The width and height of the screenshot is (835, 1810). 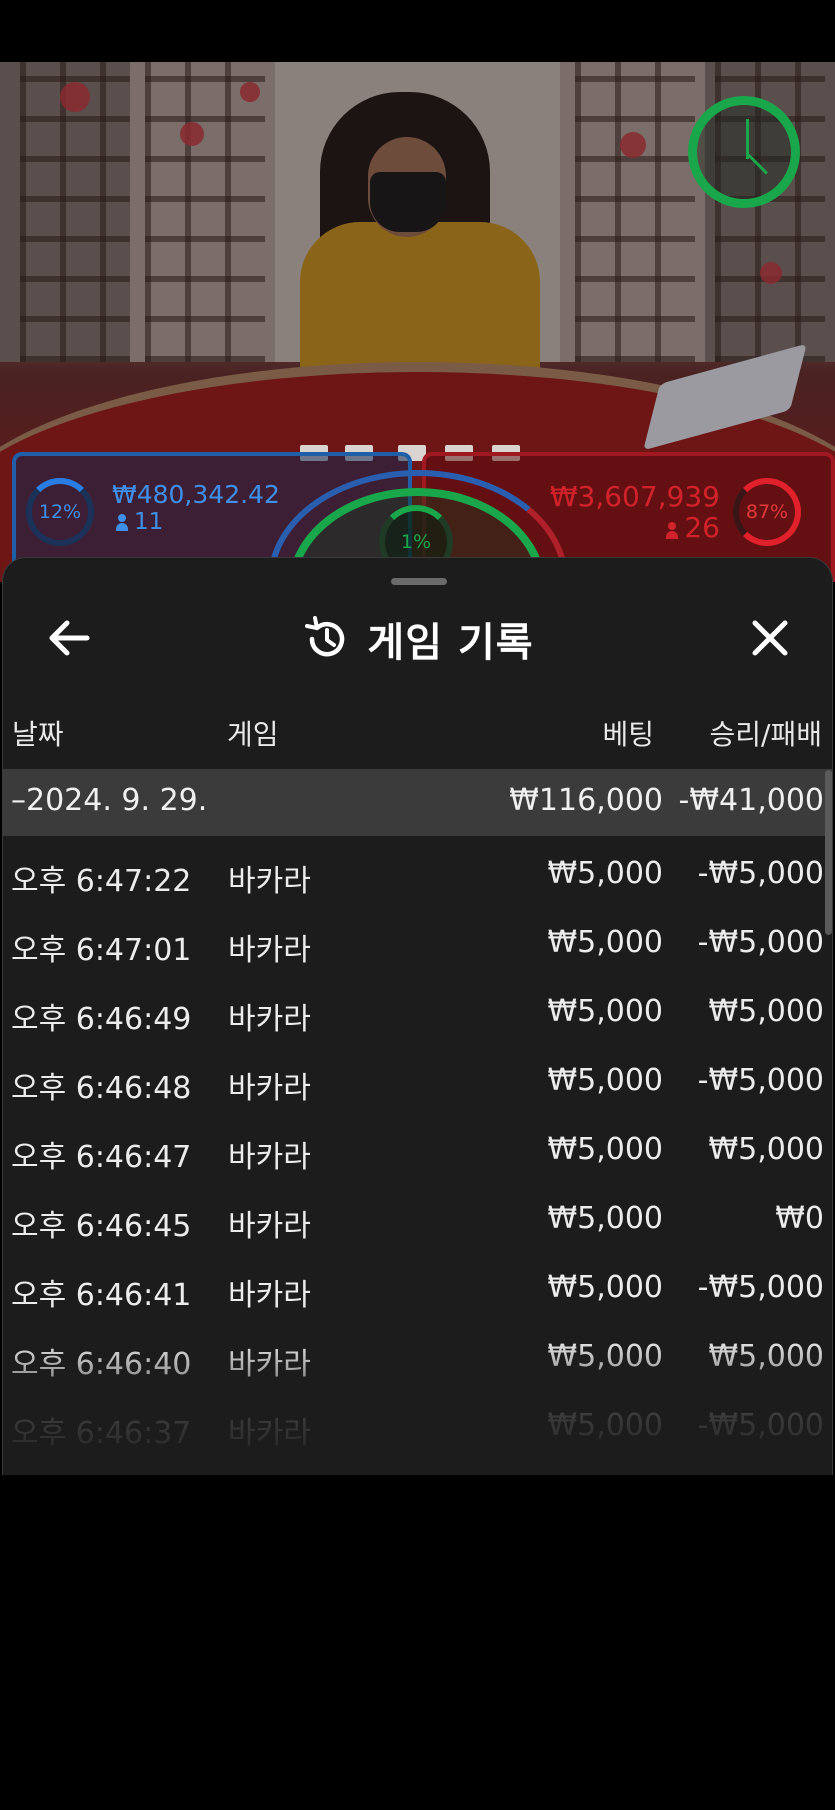 I want to click on banker-bettor-count: 26, so click(x=693, y=527).